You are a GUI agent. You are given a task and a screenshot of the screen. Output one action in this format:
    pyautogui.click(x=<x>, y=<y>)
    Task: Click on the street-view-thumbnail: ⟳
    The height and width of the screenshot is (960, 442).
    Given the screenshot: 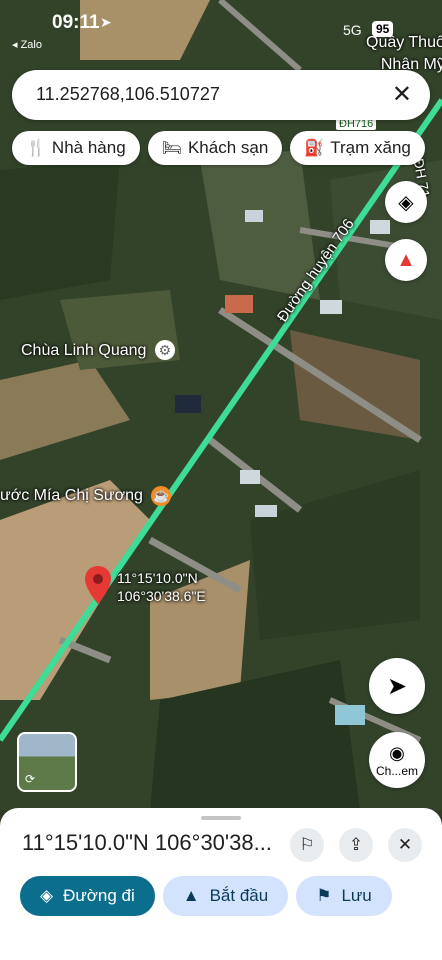 What is the action you would take?
    pyautogui.click(x=47, y=762)
    